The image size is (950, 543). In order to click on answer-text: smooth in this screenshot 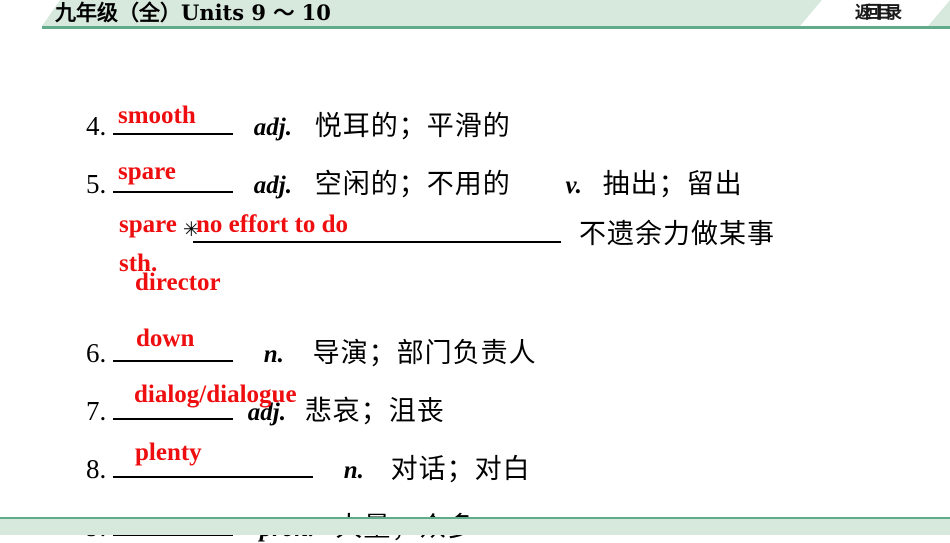, I will do `click(157, 115)`.